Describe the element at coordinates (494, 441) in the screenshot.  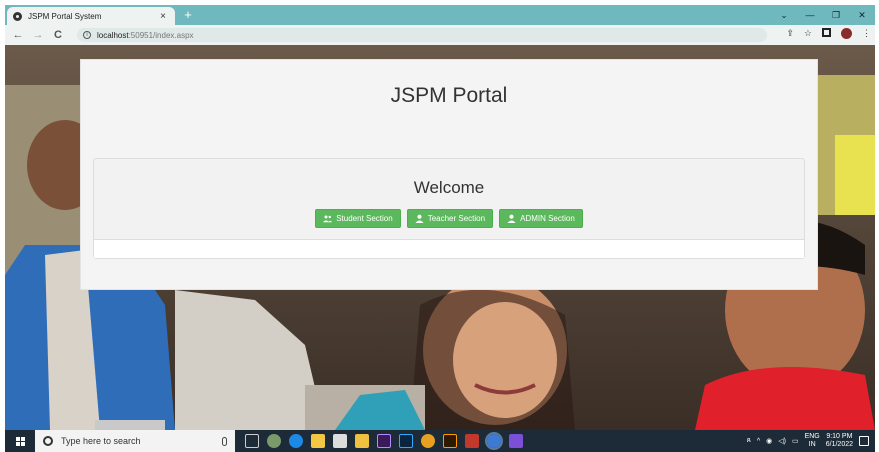
I see `chrome-icon` at that location.